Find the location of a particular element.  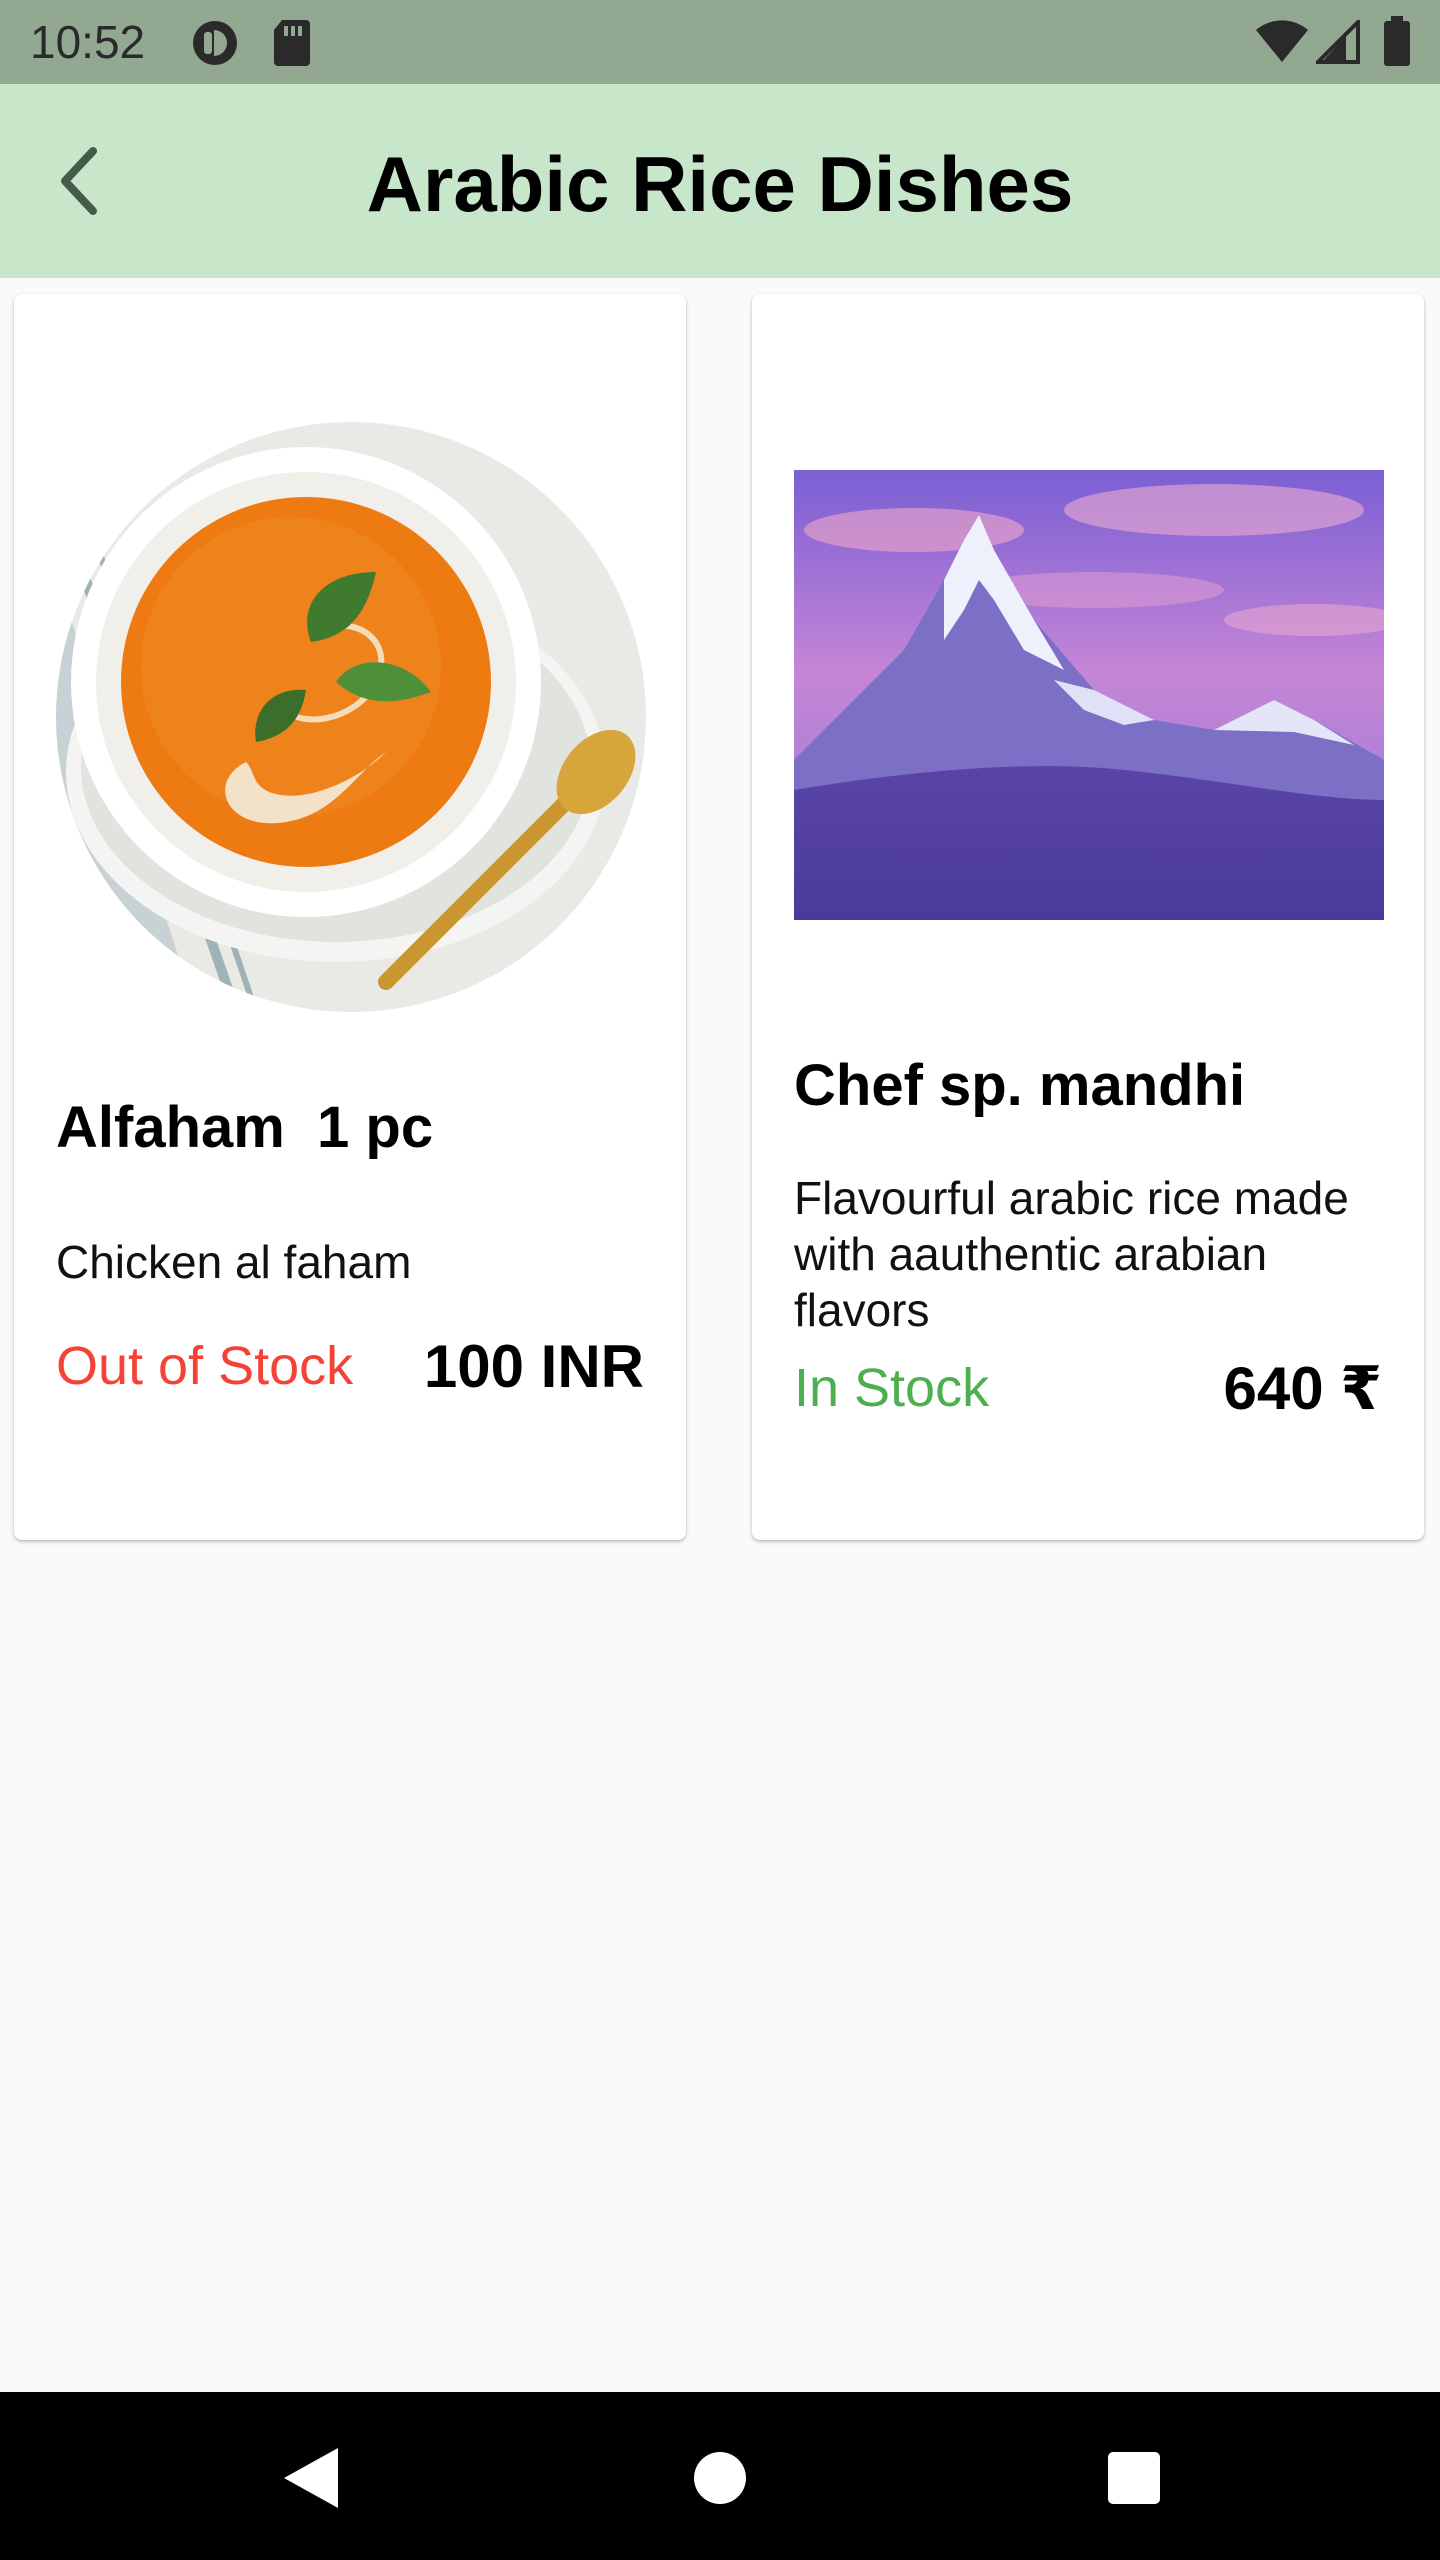

nav-back-button is located at coordinates (310, 2478).